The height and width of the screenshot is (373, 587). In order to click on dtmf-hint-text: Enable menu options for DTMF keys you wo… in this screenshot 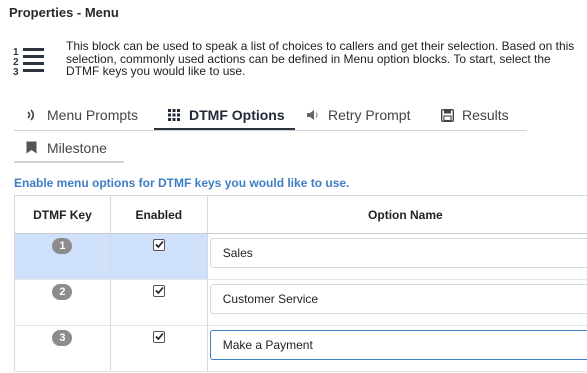, I will do `click(182, 183)`.